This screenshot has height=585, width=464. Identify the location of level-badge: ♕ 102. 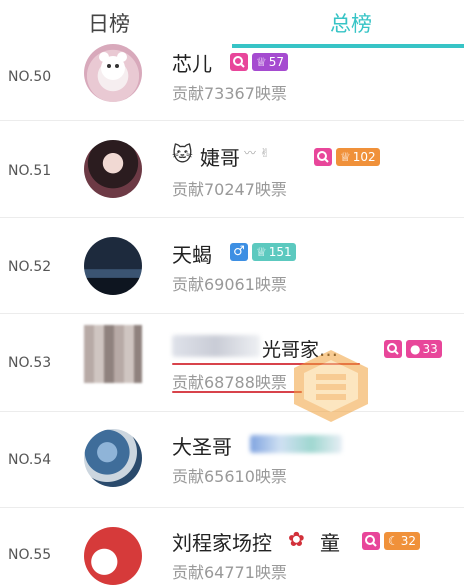
(358, 157).